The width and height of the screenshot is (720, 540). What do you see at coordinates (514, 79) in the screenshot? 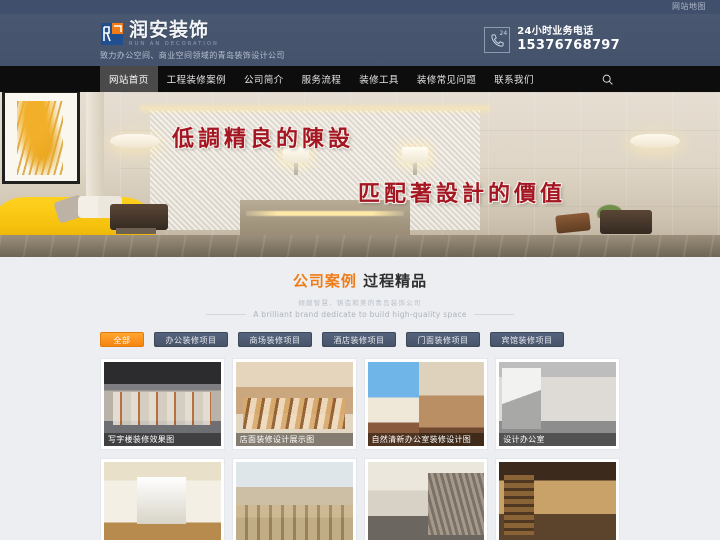
I see `nav-item-contact: 联系我们` at bounding box center [514, 79].